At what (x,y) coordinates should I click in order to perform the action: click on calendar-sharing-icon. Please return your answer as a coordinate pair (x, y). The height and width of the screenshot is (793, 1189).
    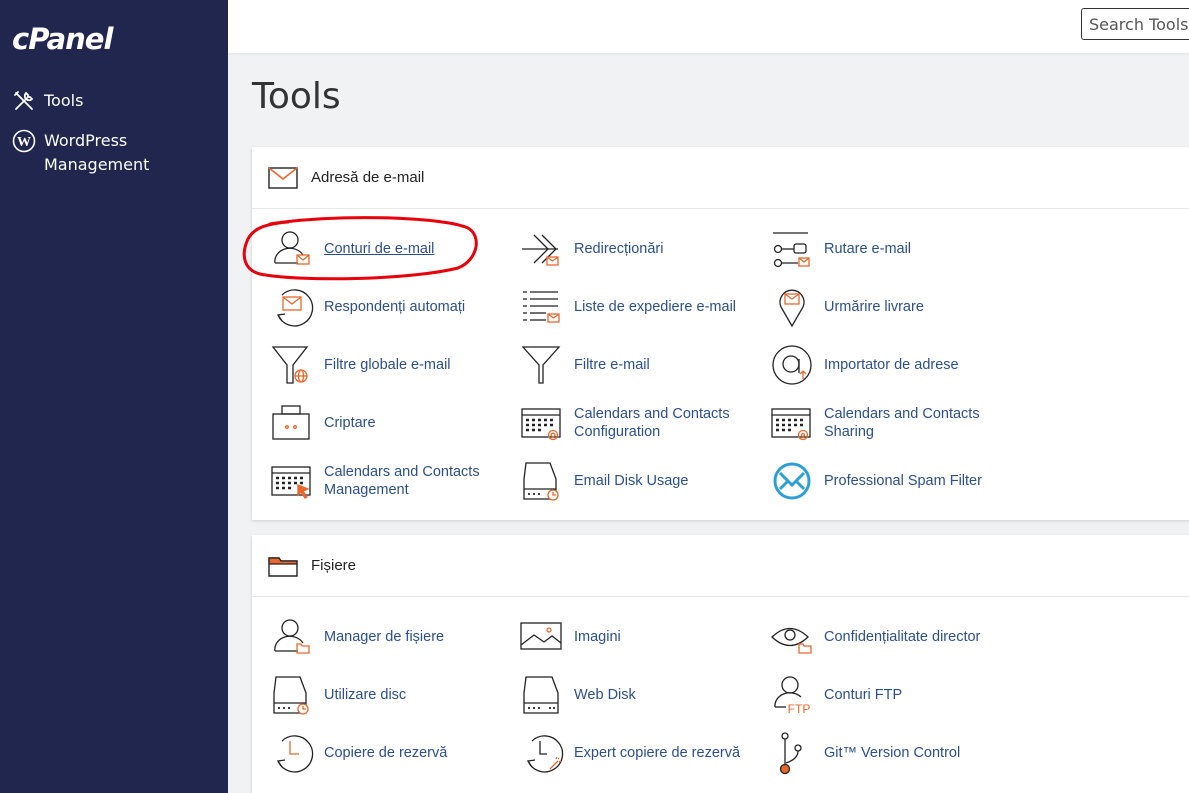
    Looking at the image, I should click on (791, 424).